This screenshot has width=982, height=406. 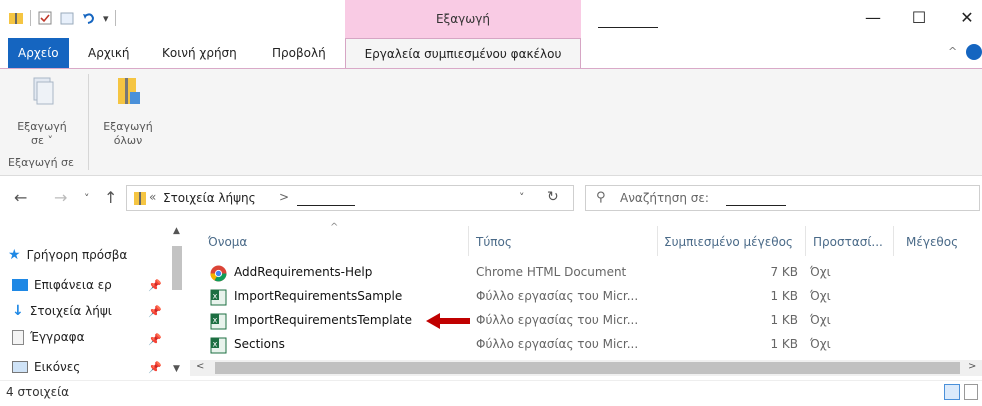 What do you see at coordinates (20, 285) in the screenshot?
I see `desktop-icon` at bounding box center [20, 285].